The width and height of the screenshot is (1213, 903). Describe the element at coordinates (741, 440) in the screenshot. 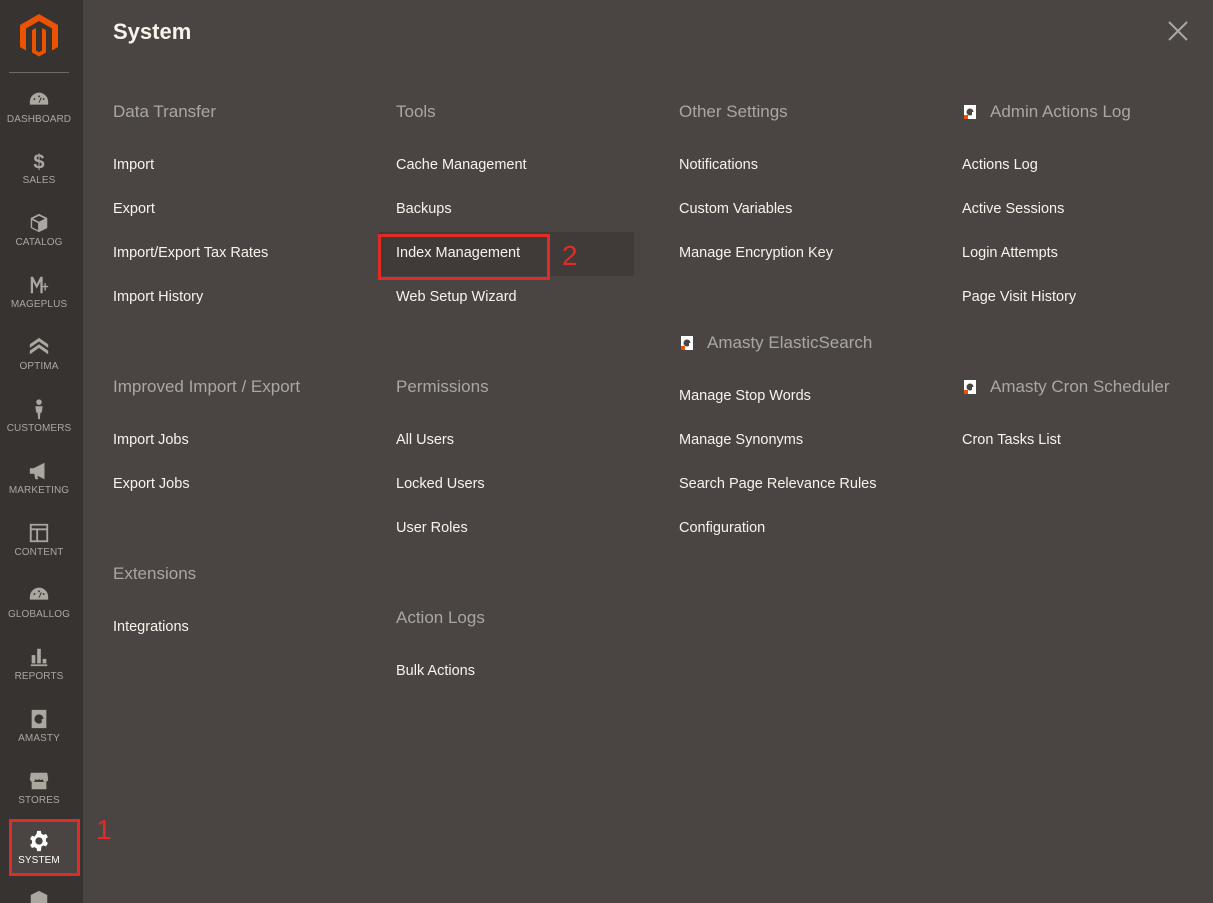

I see `menu-link-manage-synonyms: Manage Synonyms` at that location.